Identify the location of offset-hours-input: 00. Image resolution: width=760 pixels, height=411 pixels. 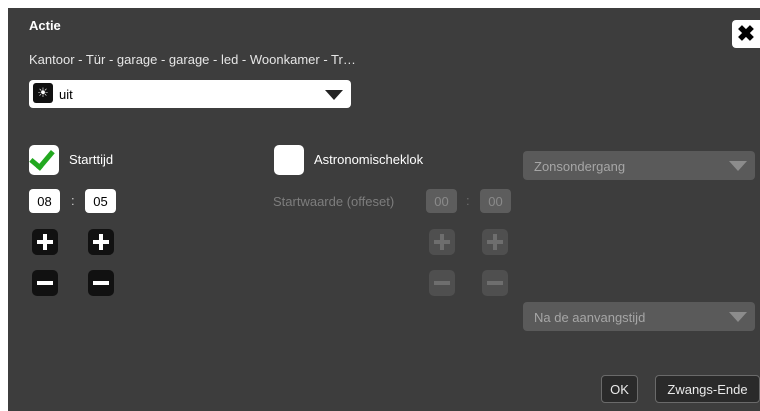
(441, 201).